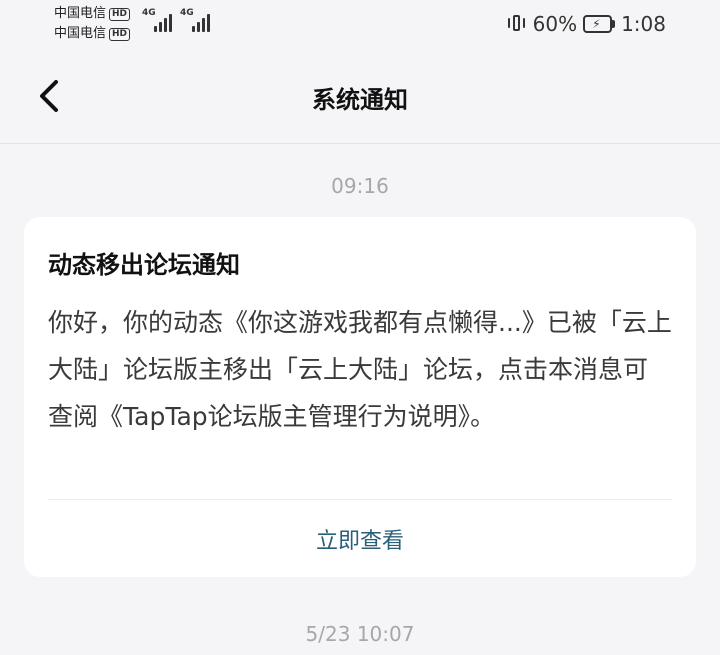  I want to click on carrier-row-1: 中国电信 HD, so click(92, 14).